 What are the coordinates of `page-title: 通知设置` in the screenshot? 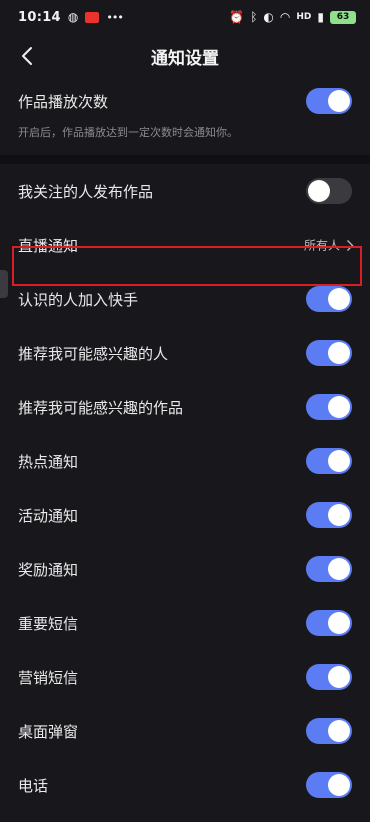 It's located at (185, 59).